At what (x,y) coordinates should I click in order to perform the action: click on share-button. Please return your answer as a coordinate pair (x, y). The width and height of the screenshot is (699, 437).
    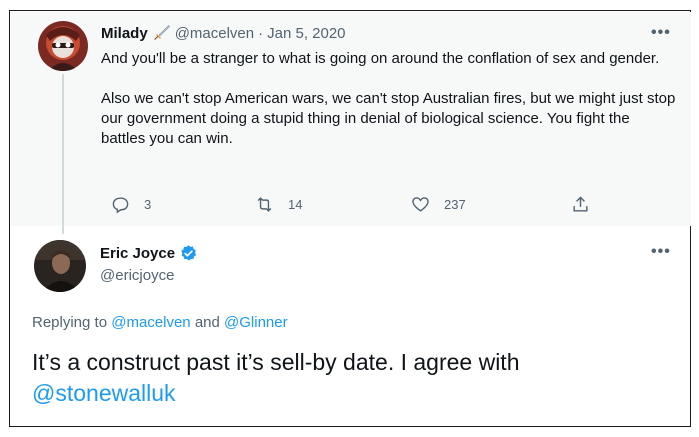
    Looking at the image, I should click on (580, 204).